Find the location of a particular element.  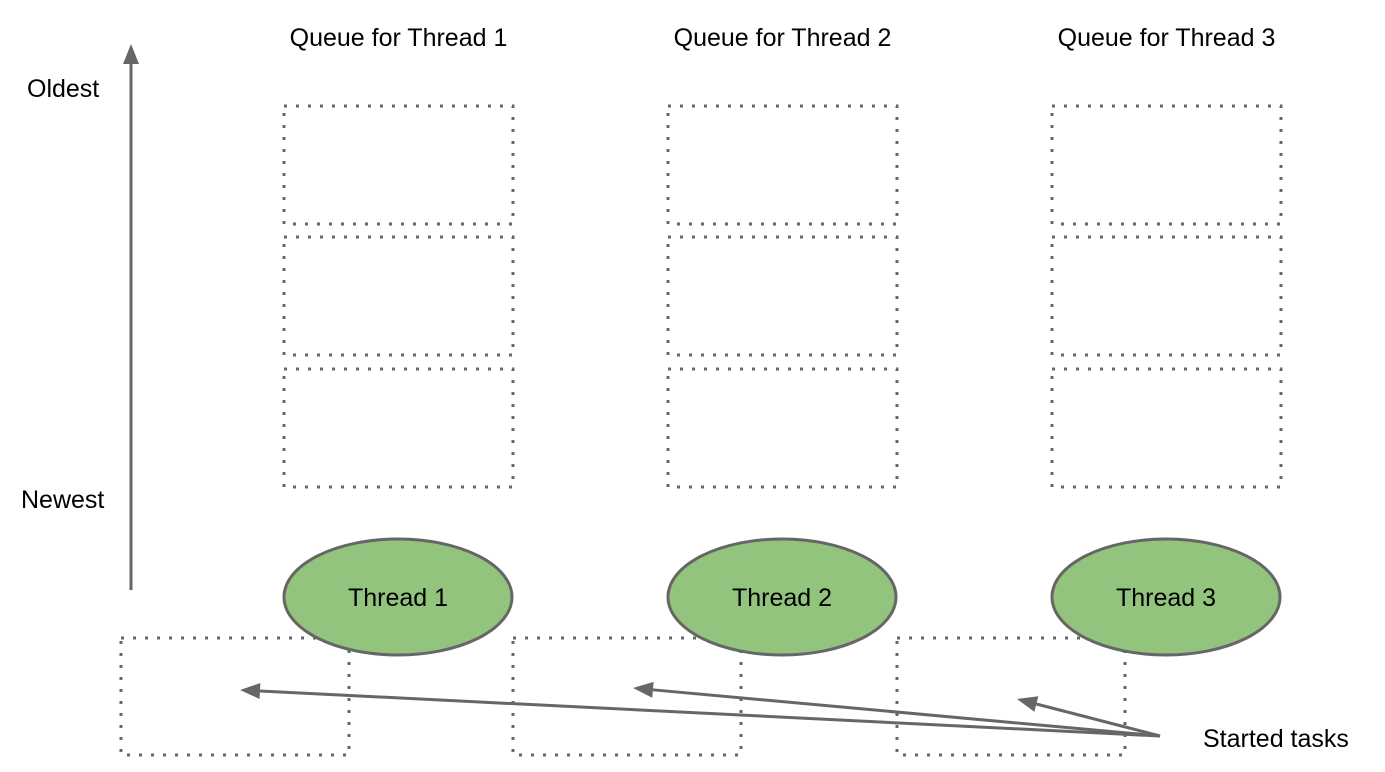

thread-label: Thread 3 is located at coordinates (1166, 598).